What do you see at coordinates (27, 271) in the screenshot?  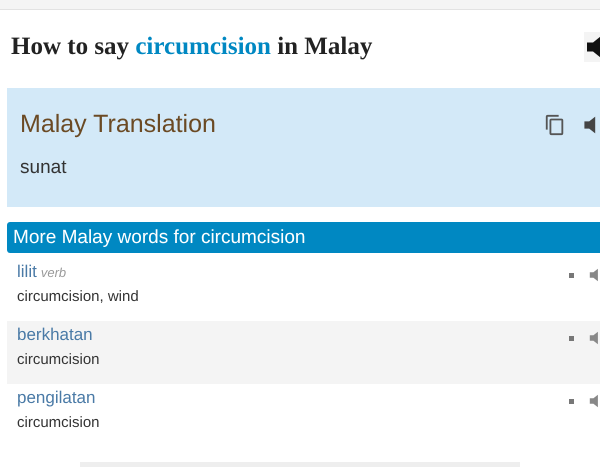 I see `word-link: lilit` at bounding box center [27, 271].